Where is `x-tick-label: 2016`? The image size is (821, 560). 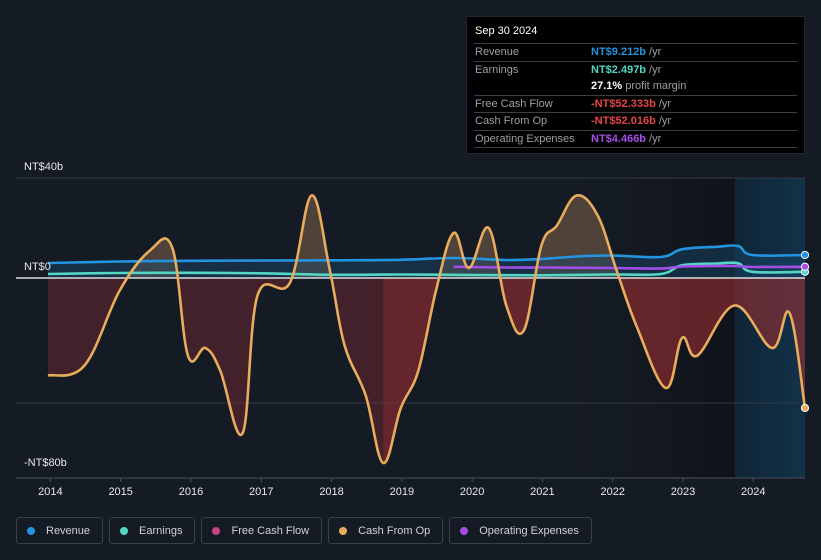
x-tick-label: 2016 is located at coordinates (191, 492).